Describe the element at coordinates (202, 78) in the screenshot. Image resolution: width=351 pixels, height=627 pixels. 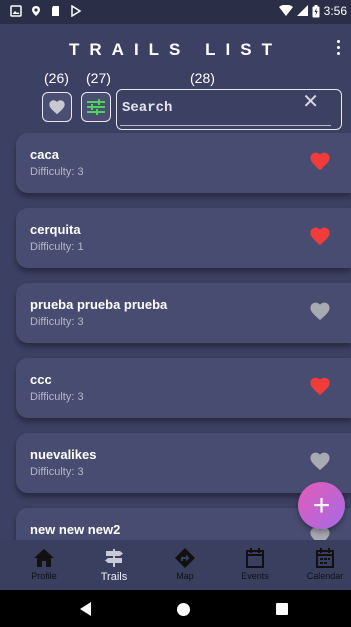
I see `search-annotation: (28)` at that location.